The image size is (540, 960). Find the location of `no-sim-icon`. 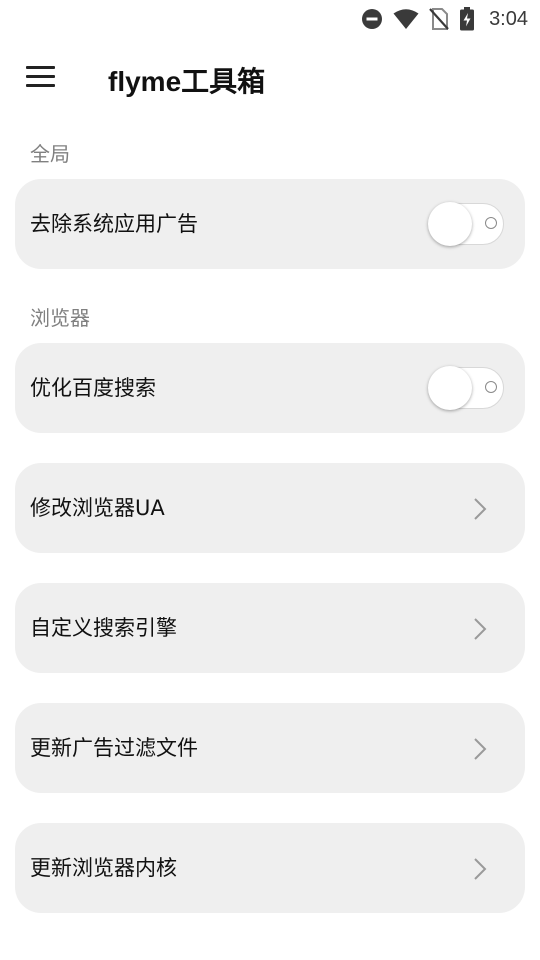

no-sim-icon is located at coordinates (439, 19).